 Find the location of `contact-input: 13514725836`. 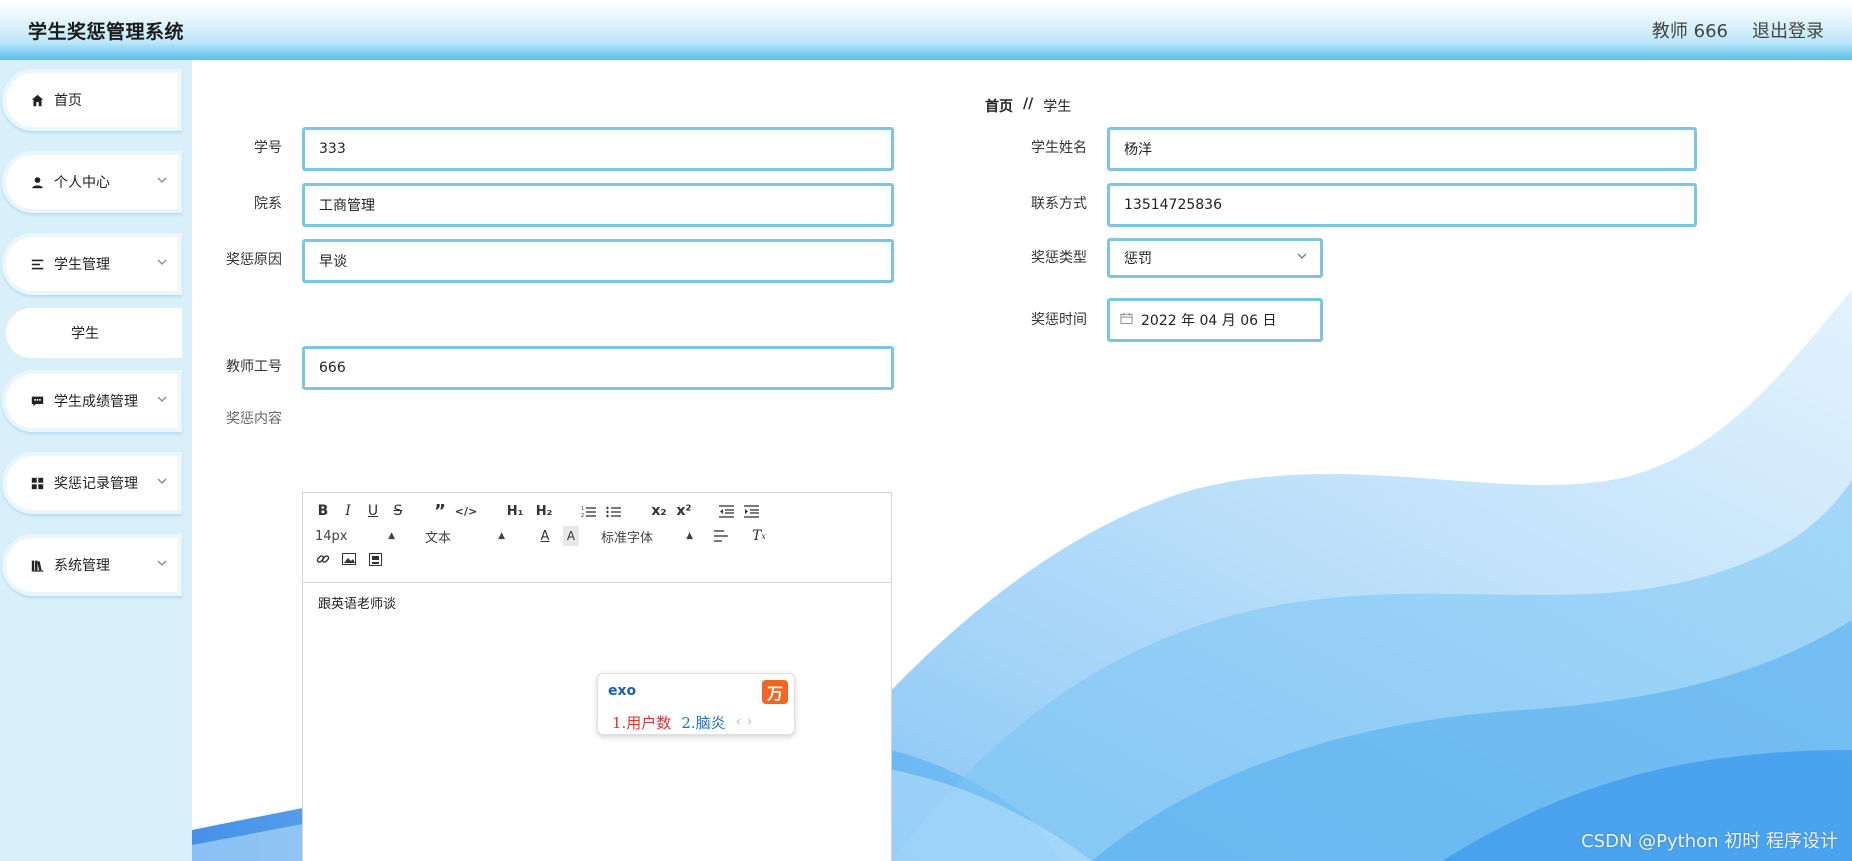

contact-input: 13514725836 is located at coordinates (1402, 205).